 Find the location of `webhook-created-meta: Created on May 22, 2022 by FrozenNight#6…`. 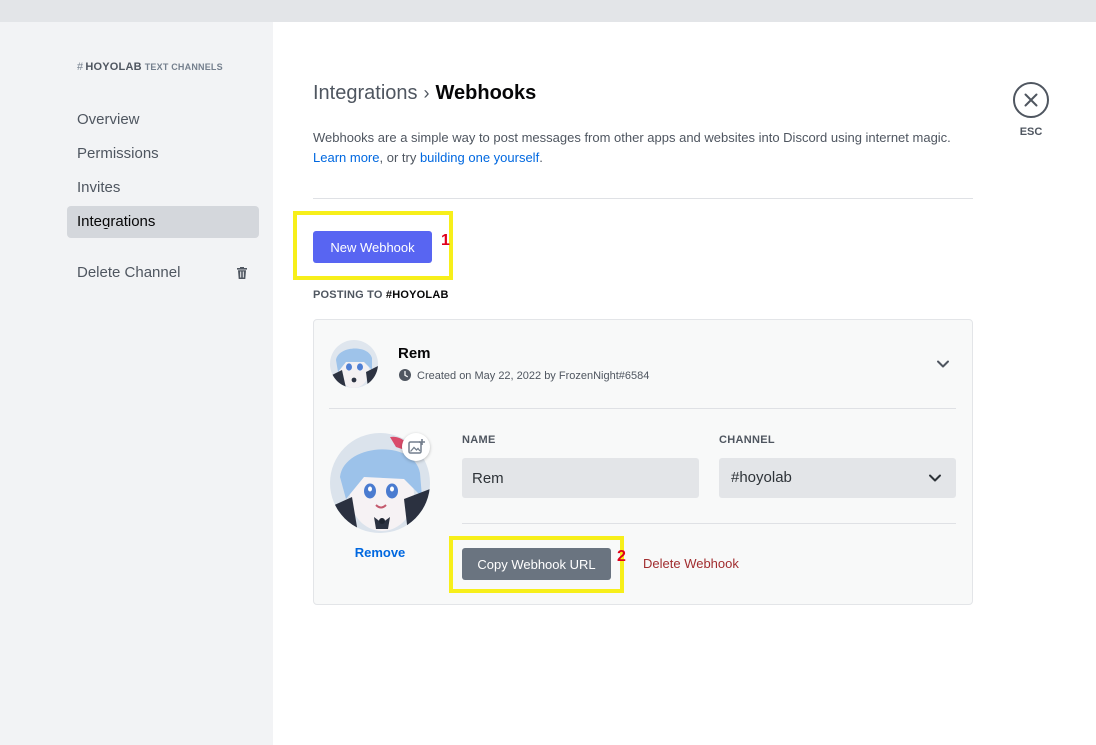

webhook-created-meta: Created on May 22, 2022 by FrozenNight#6… is located at coordinates (524, 375).